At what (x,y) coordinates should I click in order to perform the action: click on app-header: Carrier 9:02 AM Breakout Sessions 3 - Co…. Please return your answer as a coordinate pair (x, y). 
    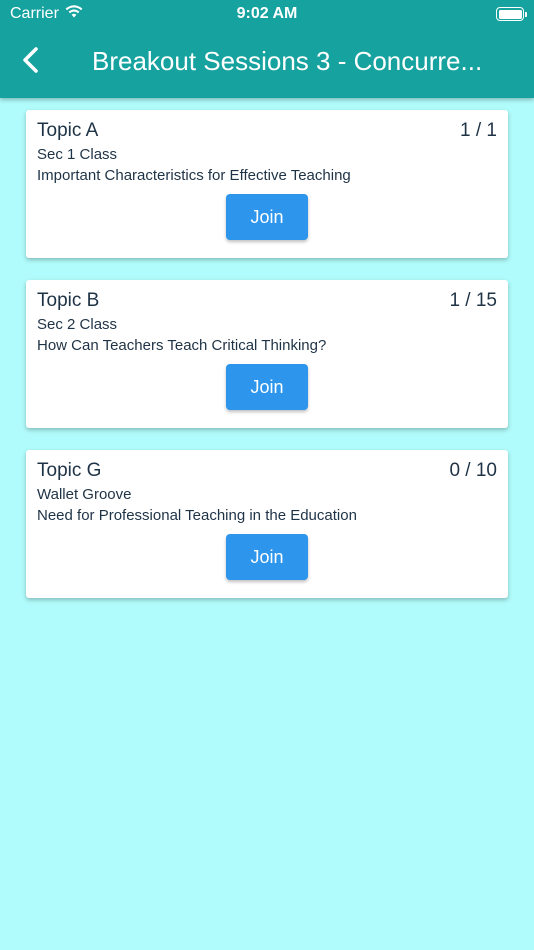
    Looking at the image, I should click on (267, 49).